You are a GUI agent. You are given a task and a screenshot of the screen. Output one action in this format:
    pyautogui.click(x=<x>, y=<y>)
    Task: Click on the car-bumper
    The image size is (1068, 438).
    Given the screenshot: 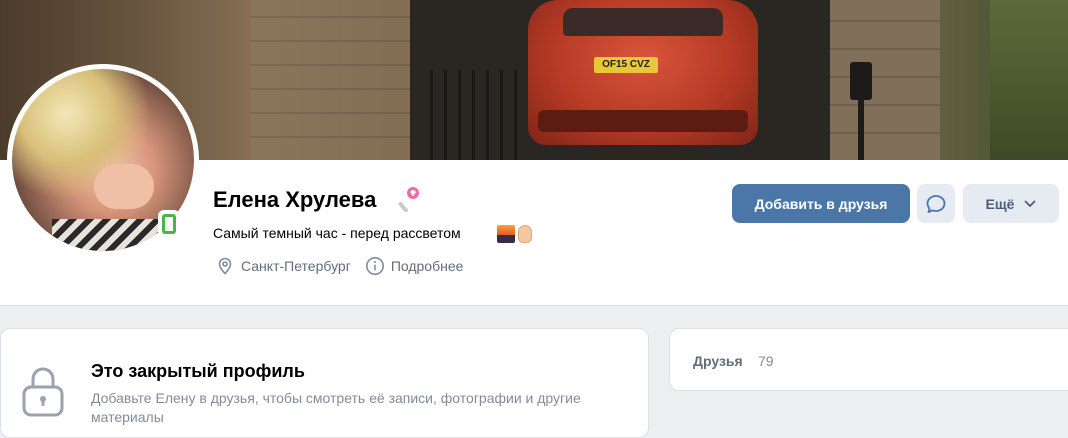 What is the action you would take?
    pyautogui.click(x=643, y=121)
    